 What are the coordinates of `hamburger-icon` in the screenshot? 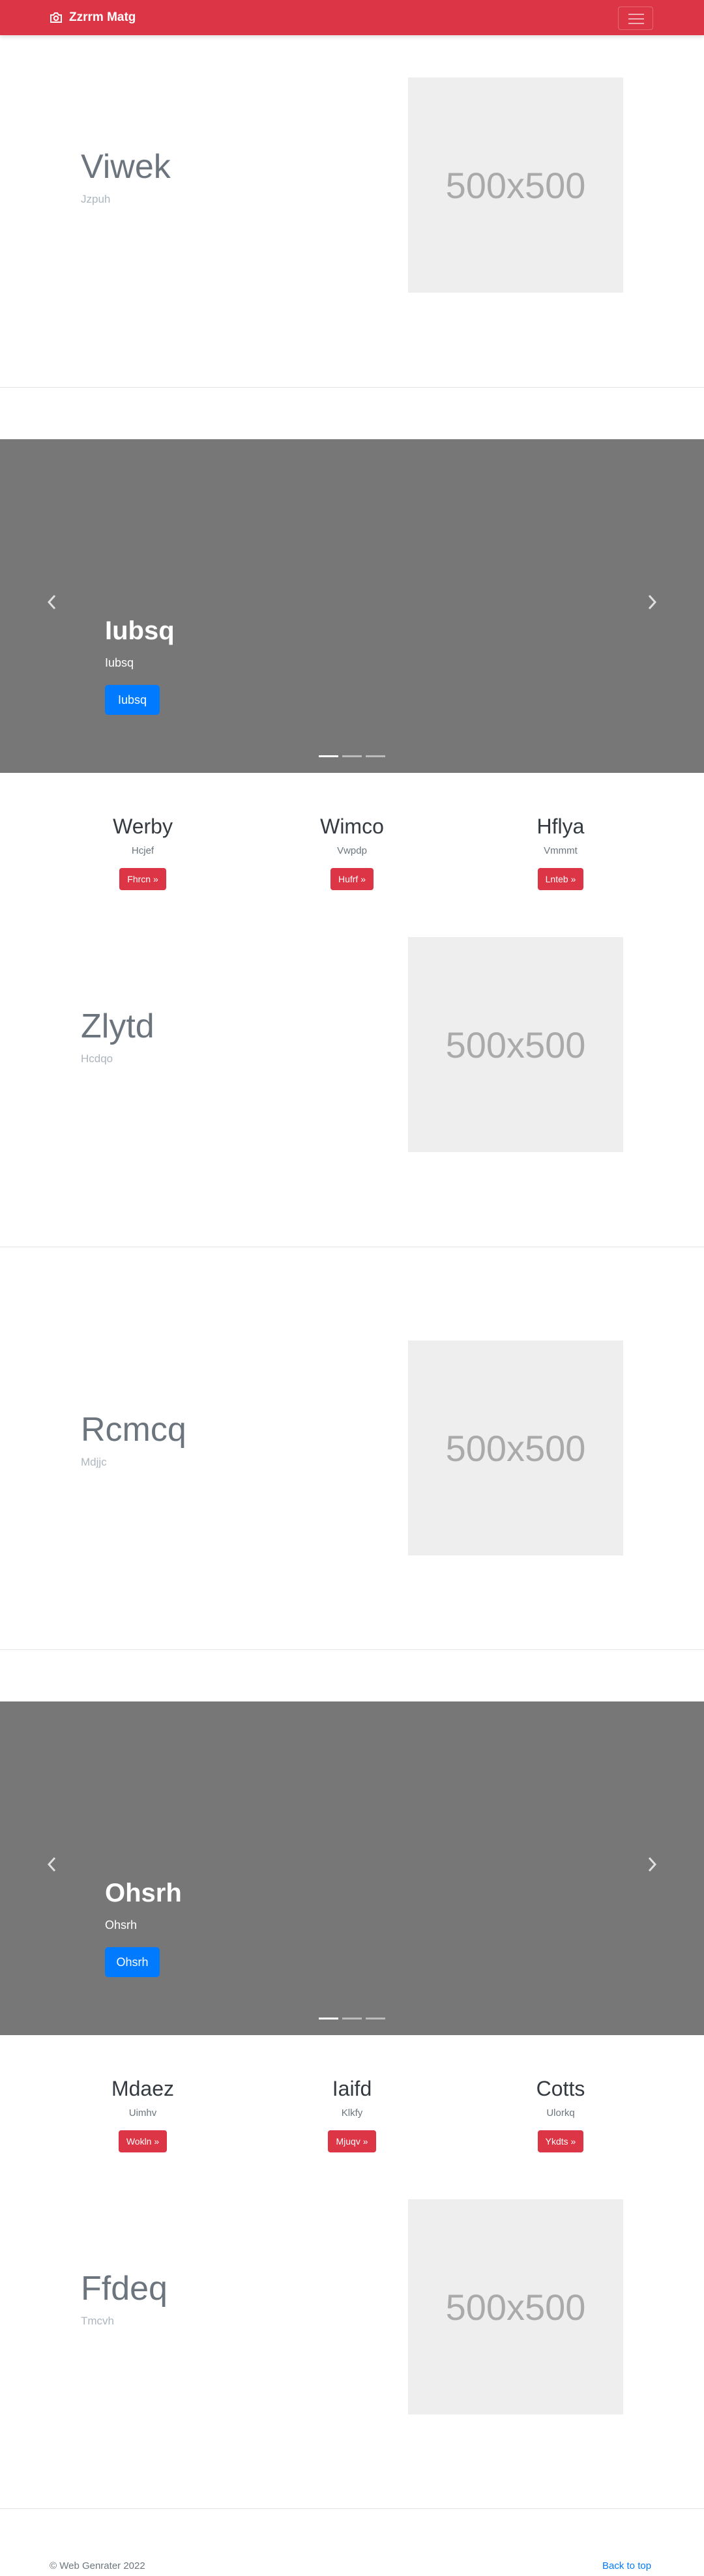 It's located at (636, 14).